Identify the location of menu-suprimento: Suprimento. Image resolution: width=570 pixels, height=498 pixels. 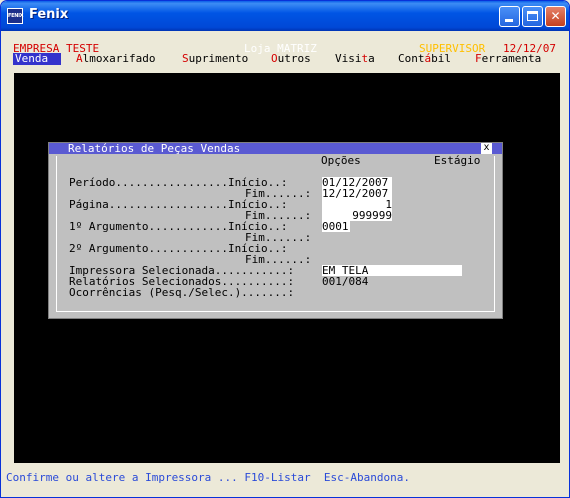
(215, 59).